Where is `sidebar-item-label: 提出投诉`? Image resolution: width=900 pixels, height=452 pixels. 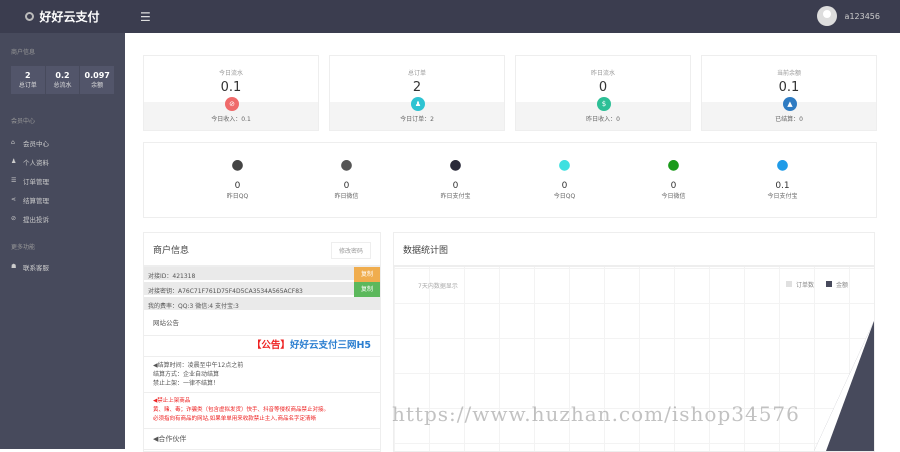 sidebar-item-label: 提出投诉 is located at coordinates (36, 219).